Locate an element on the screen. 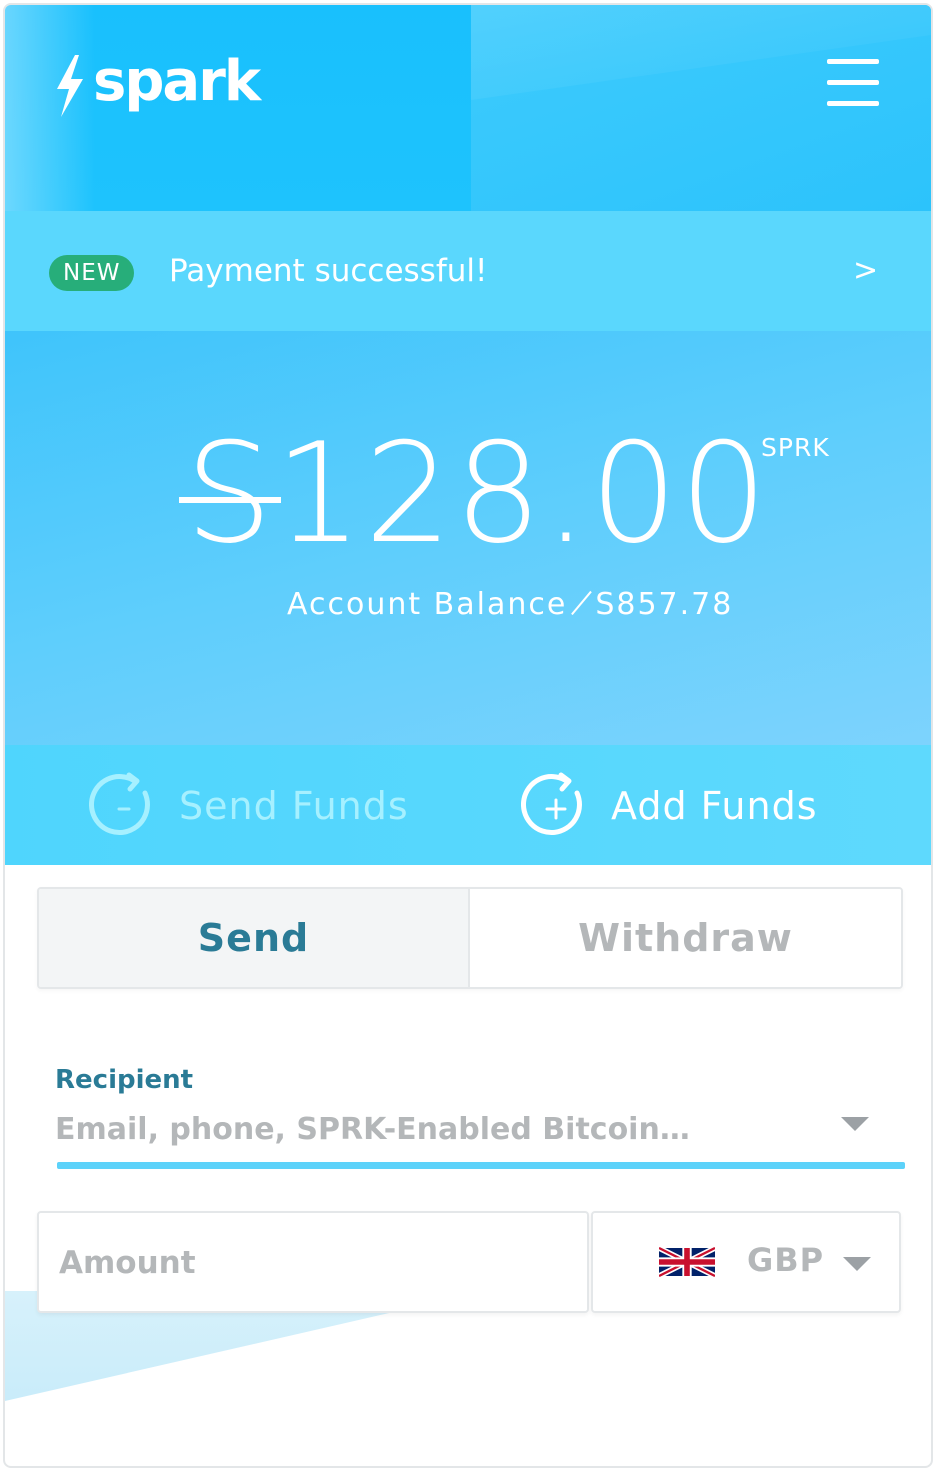 Image resolution: width=936 pixels, height=1471 pixels. send-funds-button: Send Funds is located at coordinates (249, 806).